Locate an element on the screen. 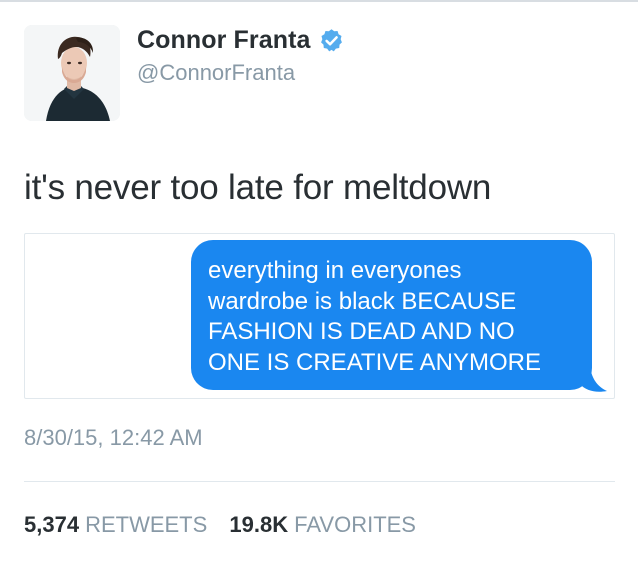 This screenshot has width=638, height=566. display-name: Connor Franta is located at coordinates (224, 40).